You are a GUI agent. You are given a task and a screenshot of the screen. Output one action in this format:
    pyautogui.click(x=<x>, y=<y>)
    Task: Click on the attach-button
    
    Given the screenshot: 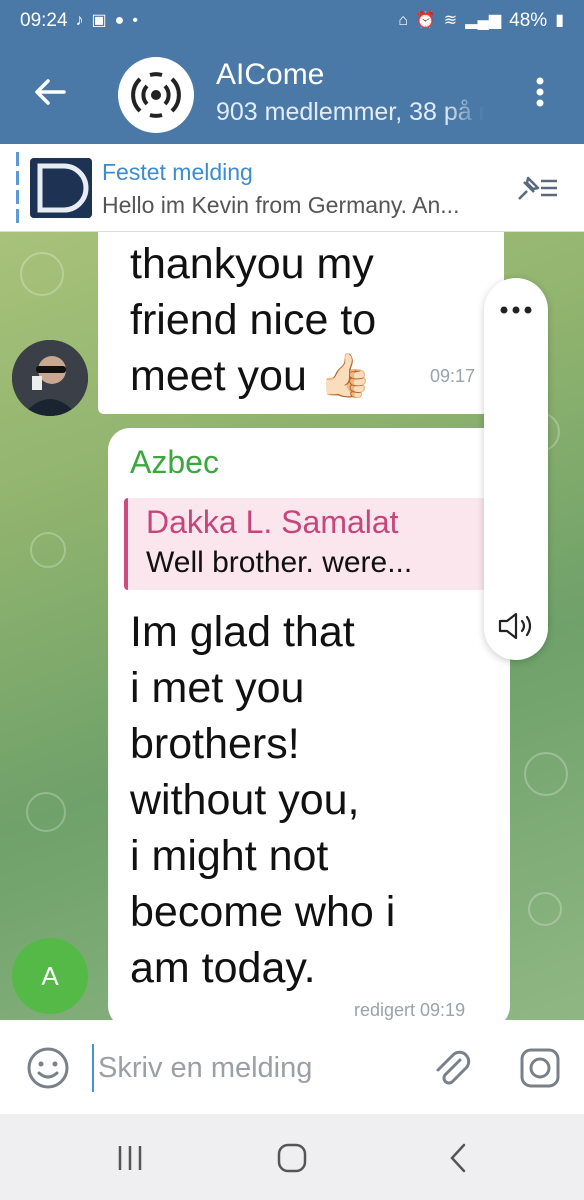 What is the action you would take?
    pyautogui.click(x=452, y=1068)
    